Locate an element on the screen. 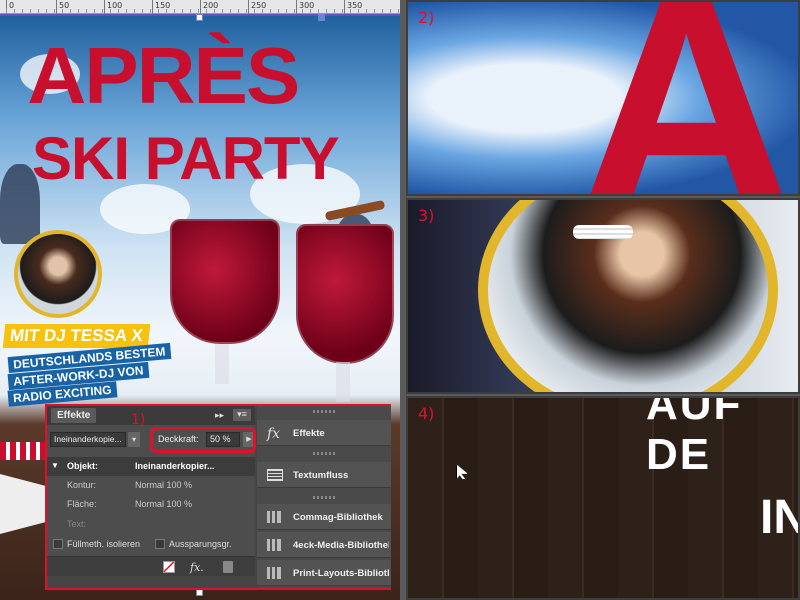 The width and height of the screenshot is (800, 600). big-letter: A is located at coordinates (686, 98).